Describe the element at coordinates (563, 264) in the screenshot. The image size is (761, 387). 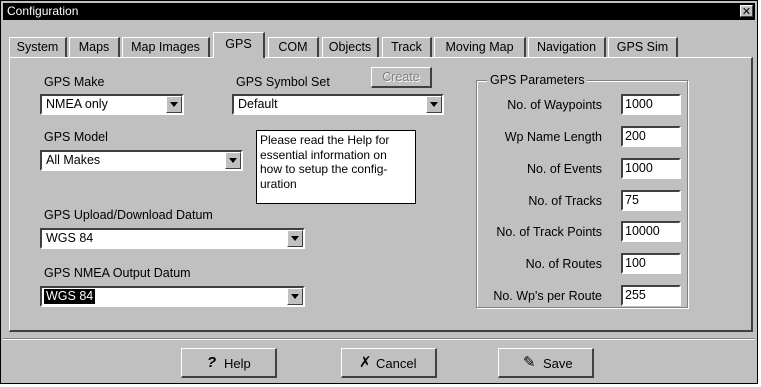
I see `routes-label: No. of Routes` at that location.